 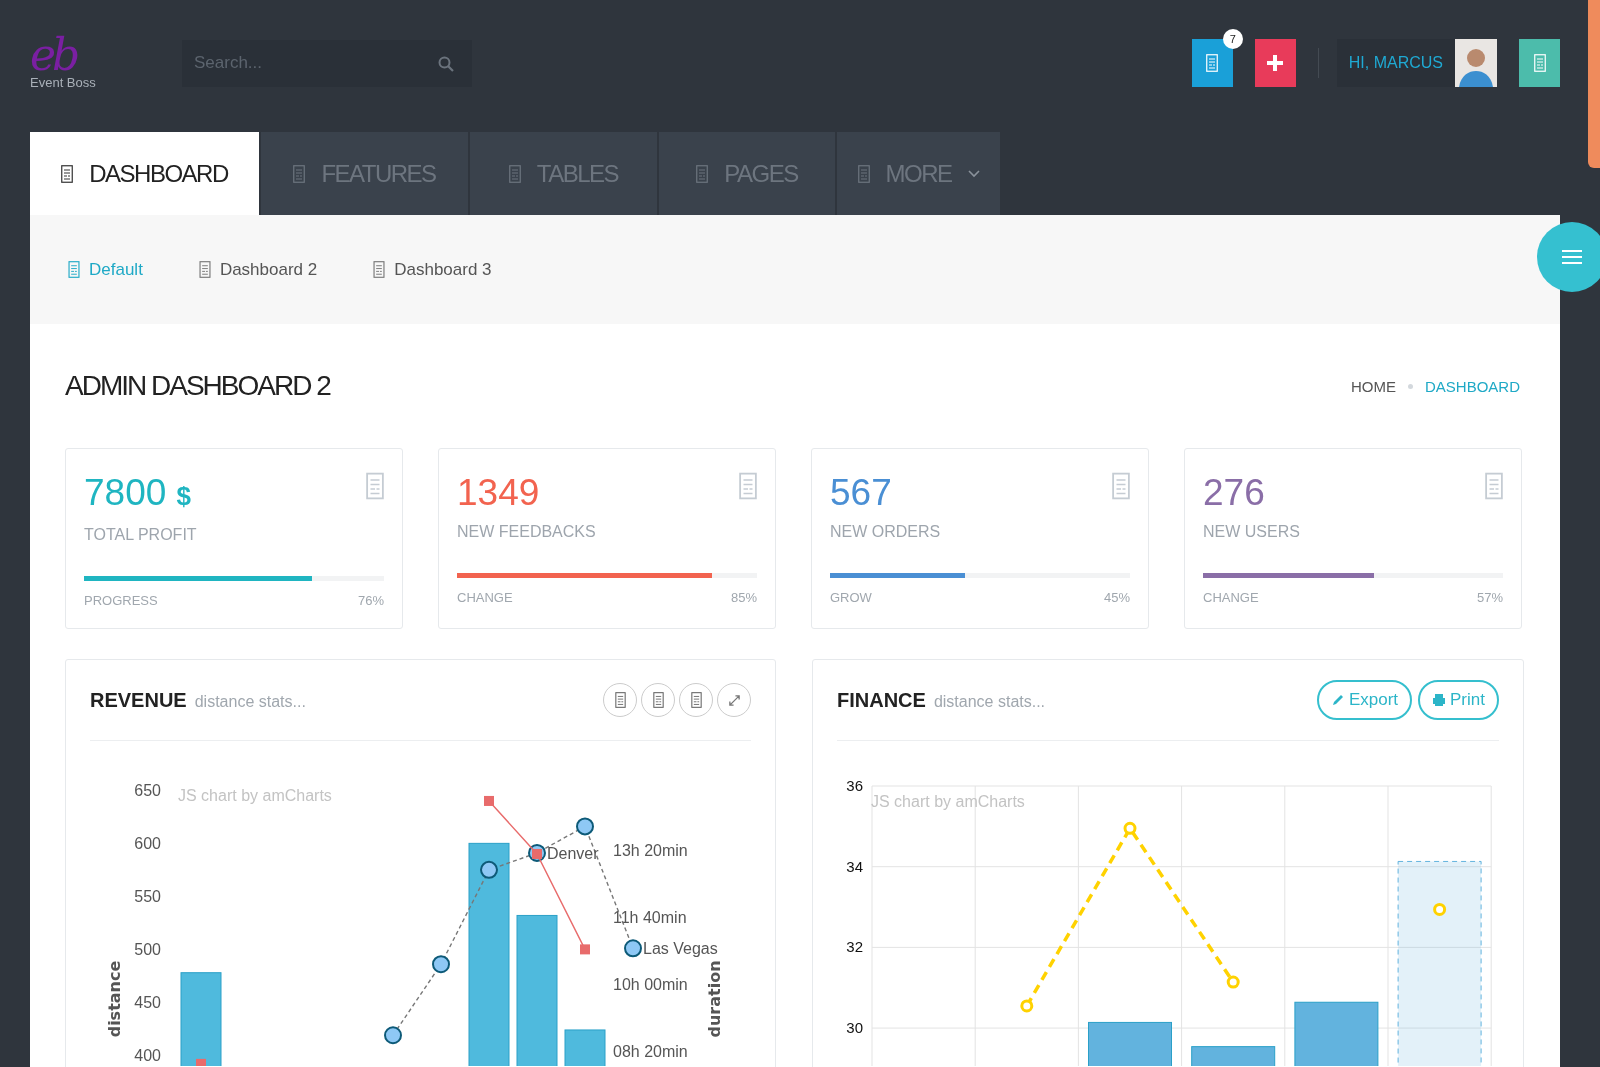 What do you see at coordinates (138, 699) in the screenshot?
I see `panel-title: REVENUE` at bounding box center [138, 699].